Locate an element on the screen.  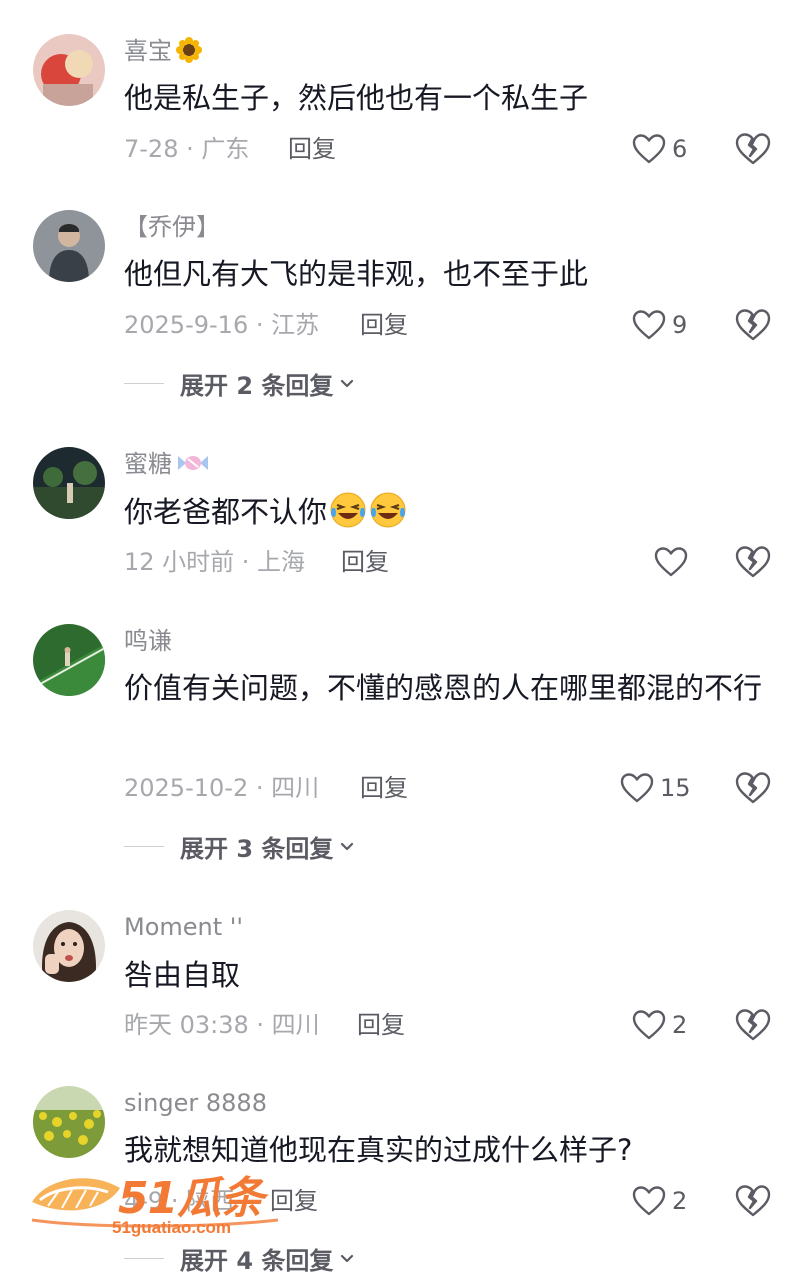
expand-replies-label: 展开 4 条回复 is located at coordinates (257, 1261).